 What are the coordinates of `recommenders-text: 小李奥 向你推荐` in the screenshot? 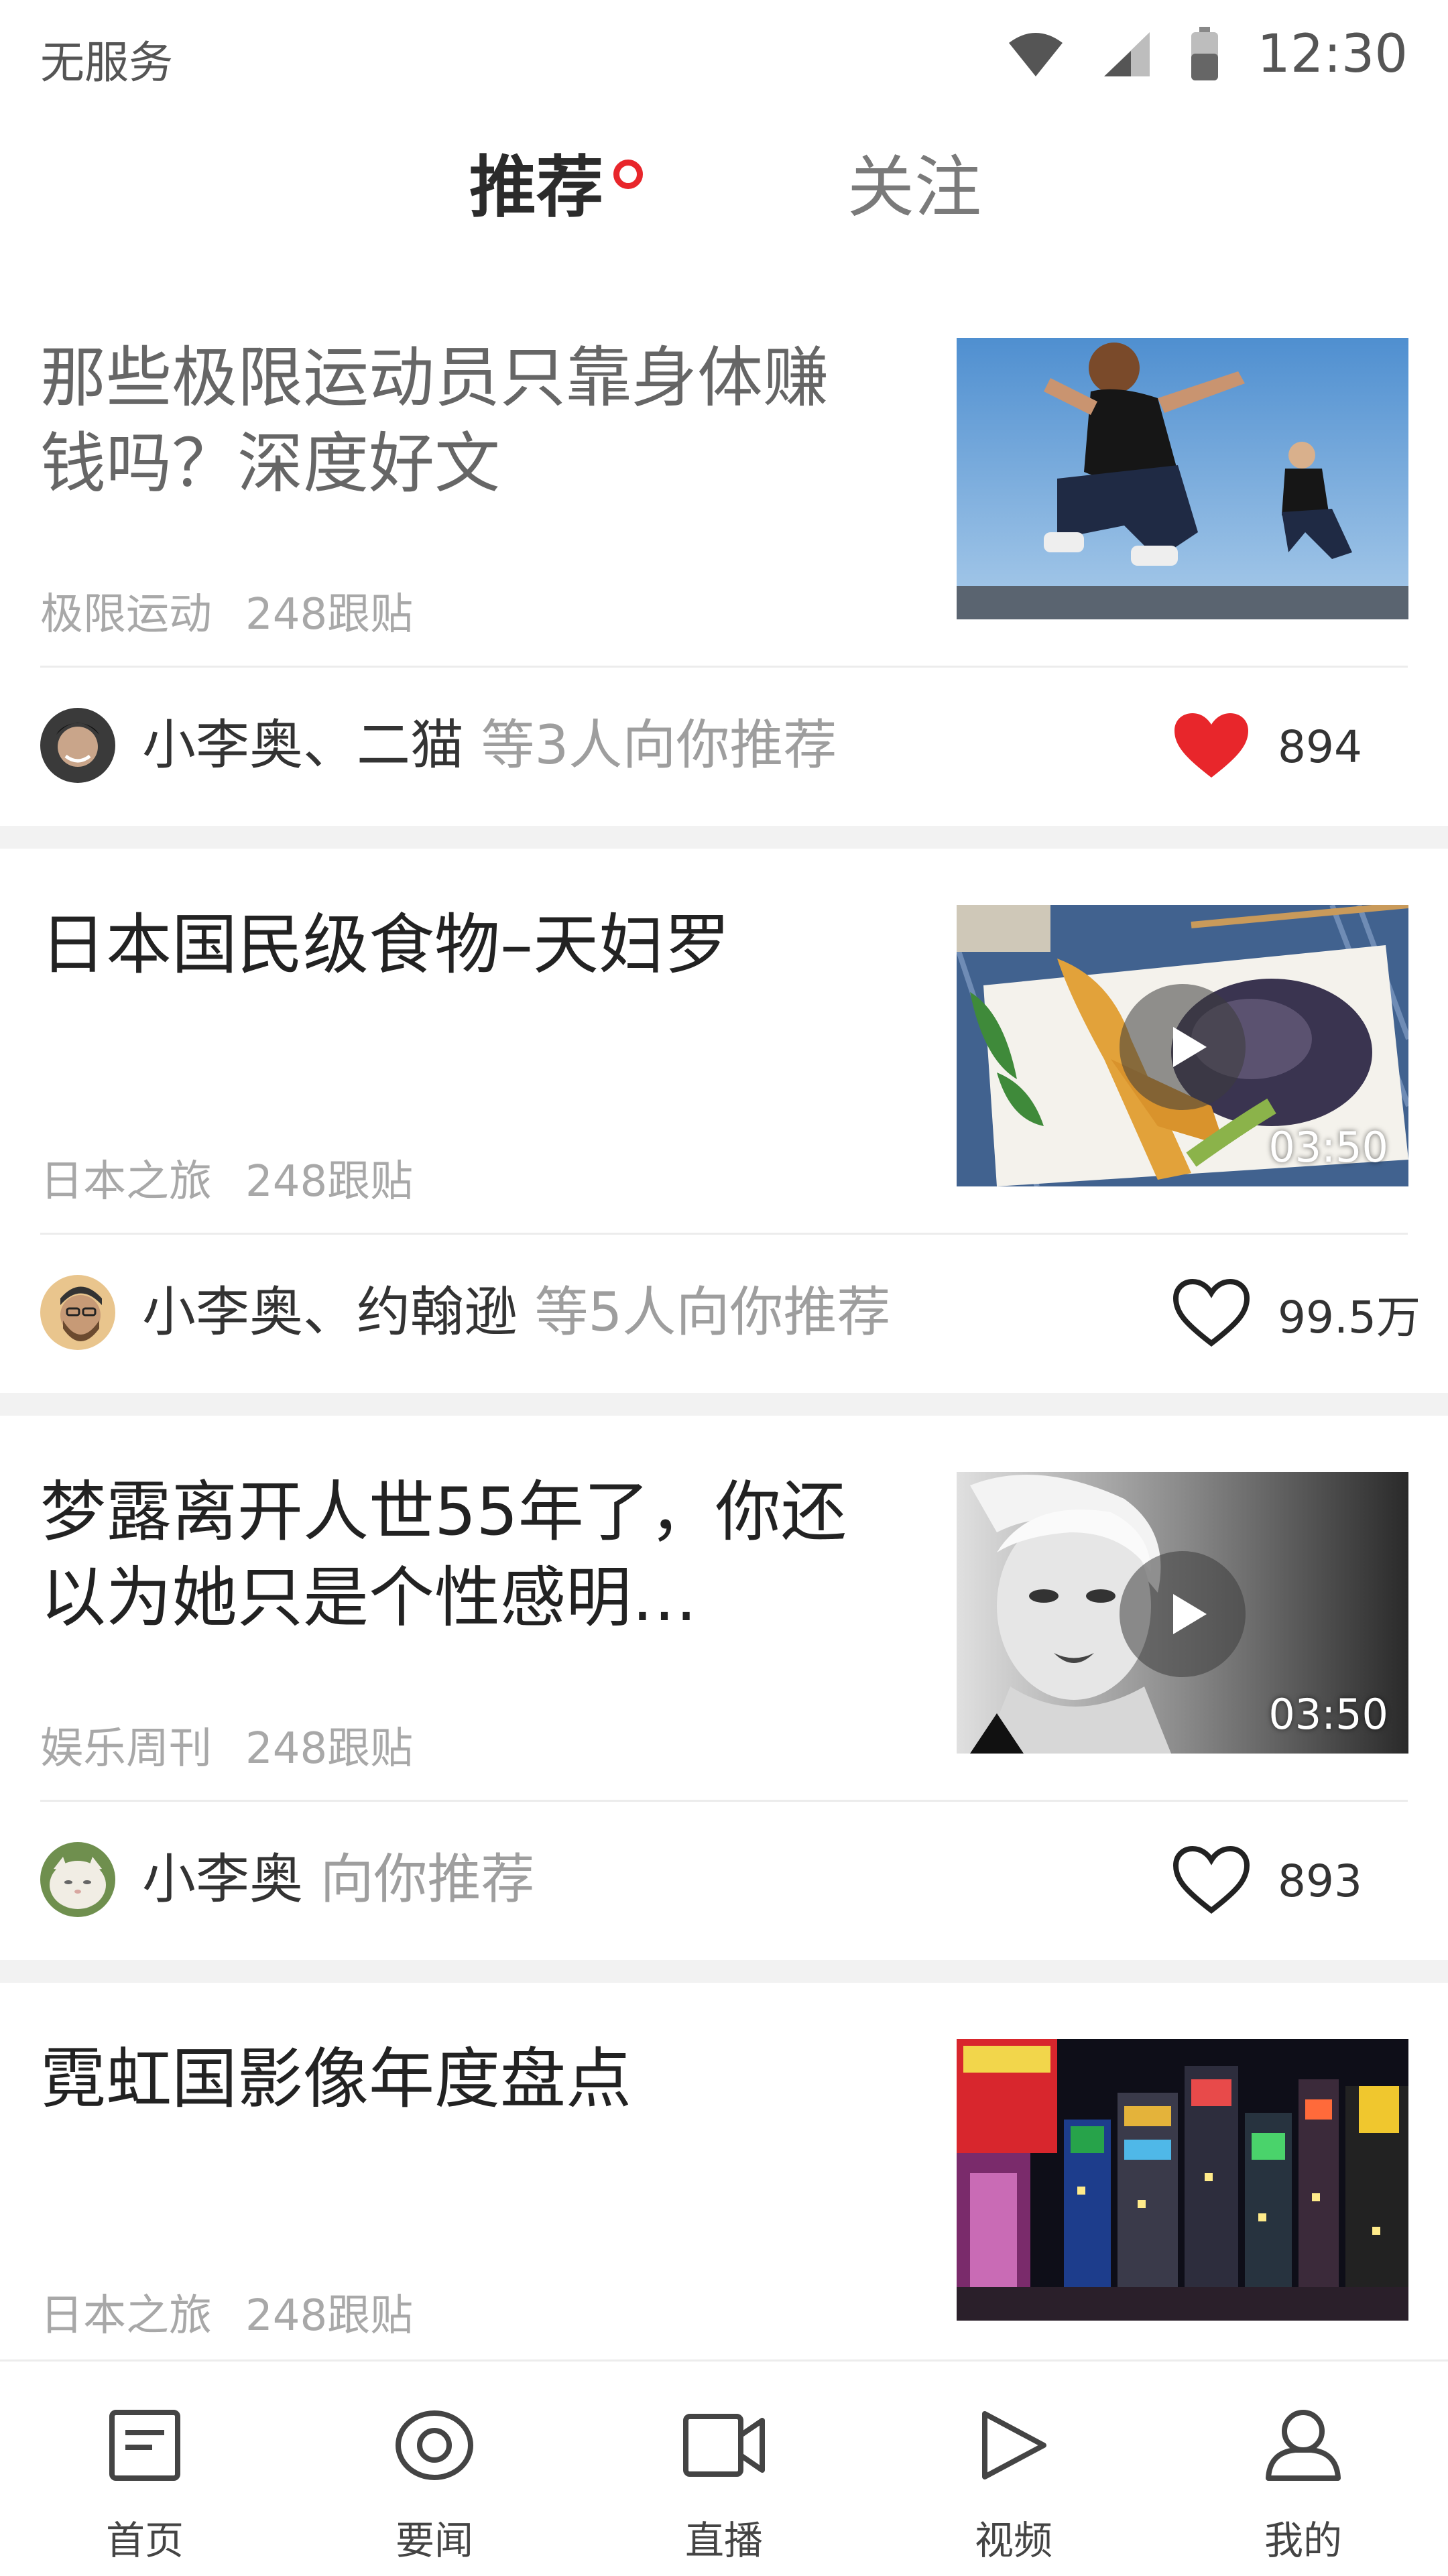 It's located at (338, 1880).